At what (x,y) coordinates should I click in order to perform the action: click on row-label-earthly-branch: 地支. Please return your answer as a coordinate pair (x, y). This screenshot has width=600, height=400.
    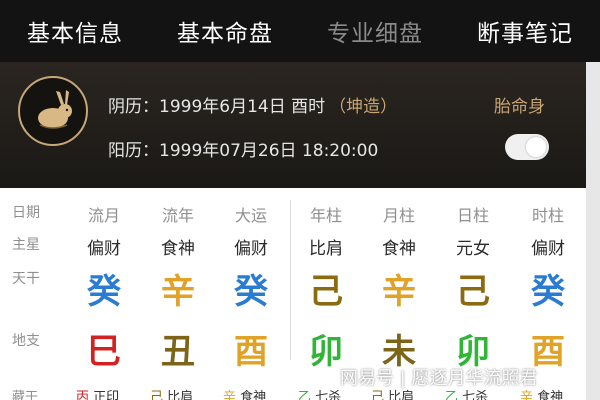
    Looking at the image, I should click on (26, 341).